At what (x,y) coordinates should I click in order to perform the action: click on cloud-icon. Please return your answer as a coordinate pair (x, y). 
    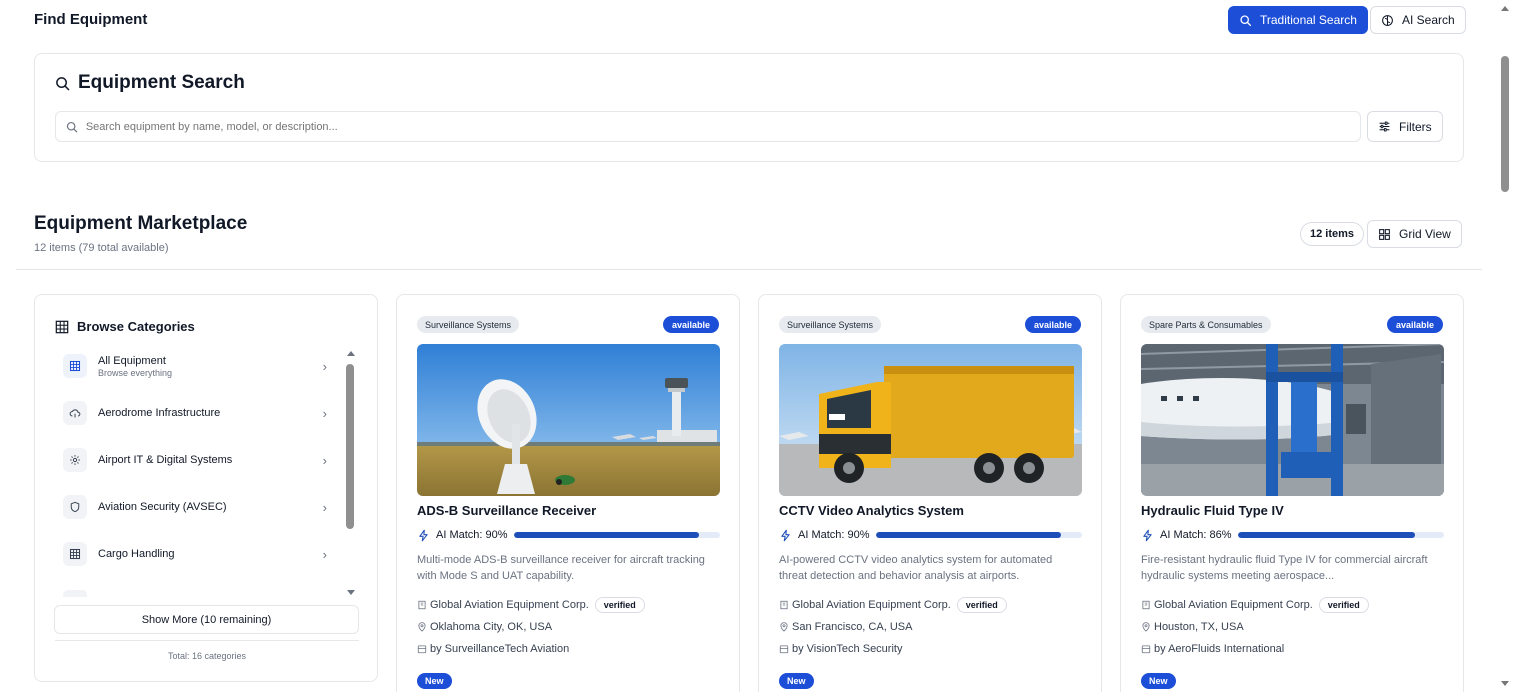
    Looking at the image, I should click on (75, 413).